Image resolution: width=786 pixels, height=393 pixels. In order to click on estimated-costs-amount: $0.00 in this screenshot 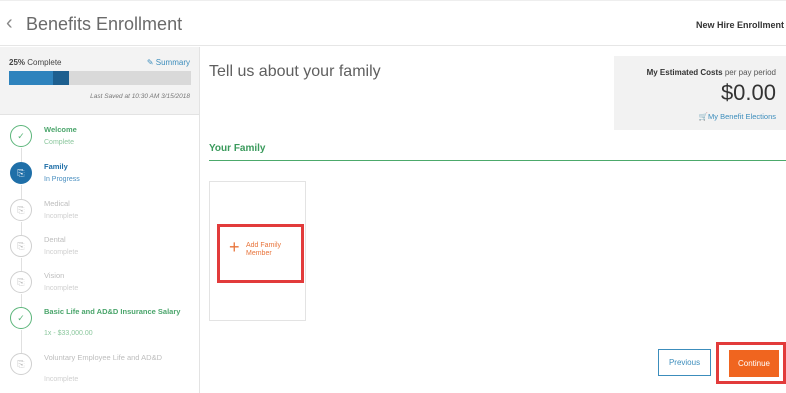, I will do `click(748, 92)`.